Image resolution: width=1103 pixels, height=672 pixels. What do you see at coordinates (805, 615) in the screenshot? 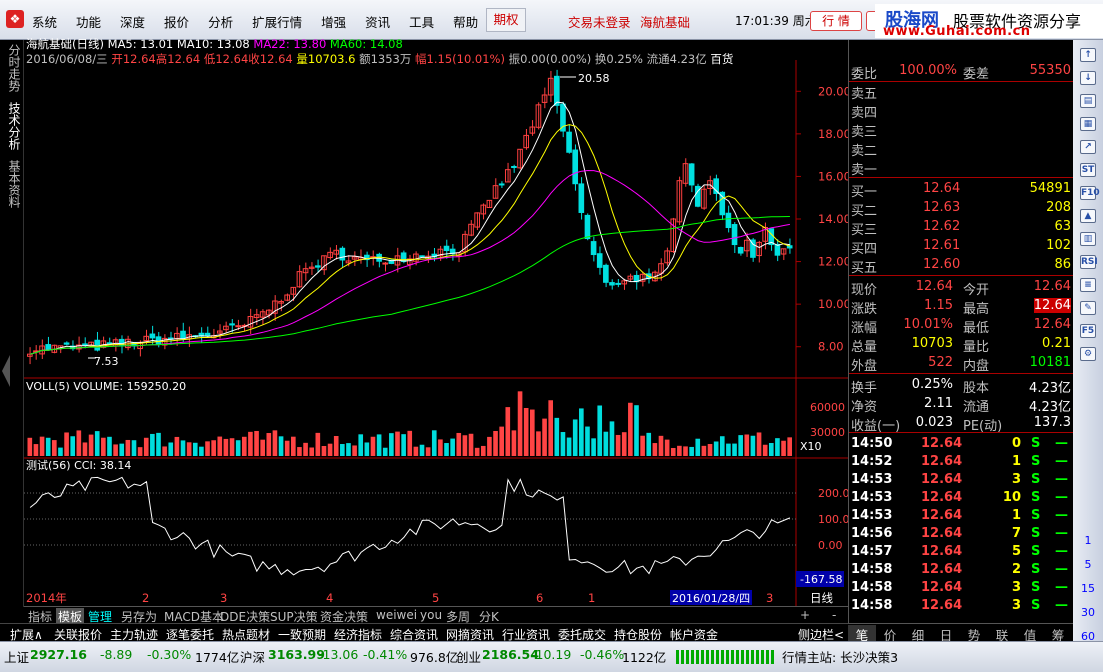
I see `zoom-in-button: +` at bounding box center [805, 615].